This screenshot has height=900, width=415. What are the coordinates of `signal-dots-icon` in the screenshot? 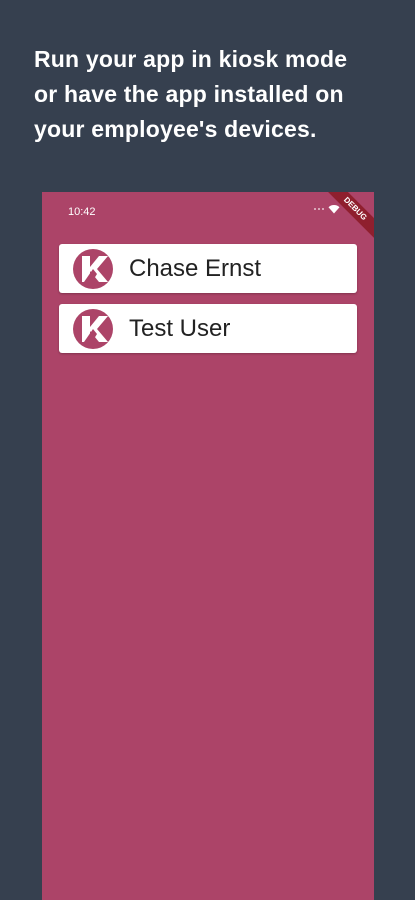 It's located at (319, 209).